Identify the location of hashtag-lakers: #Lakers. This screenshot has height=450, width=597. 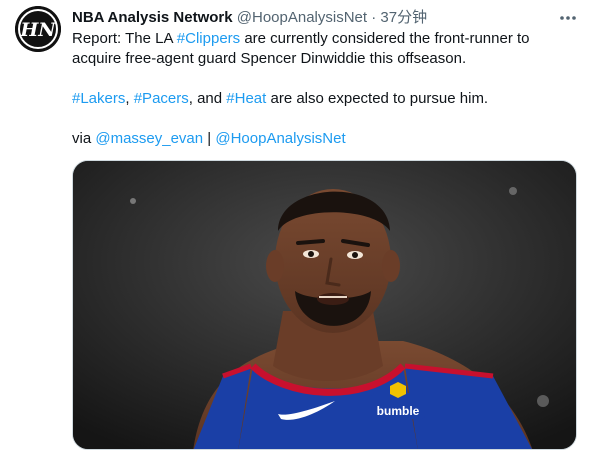
(98, 98).